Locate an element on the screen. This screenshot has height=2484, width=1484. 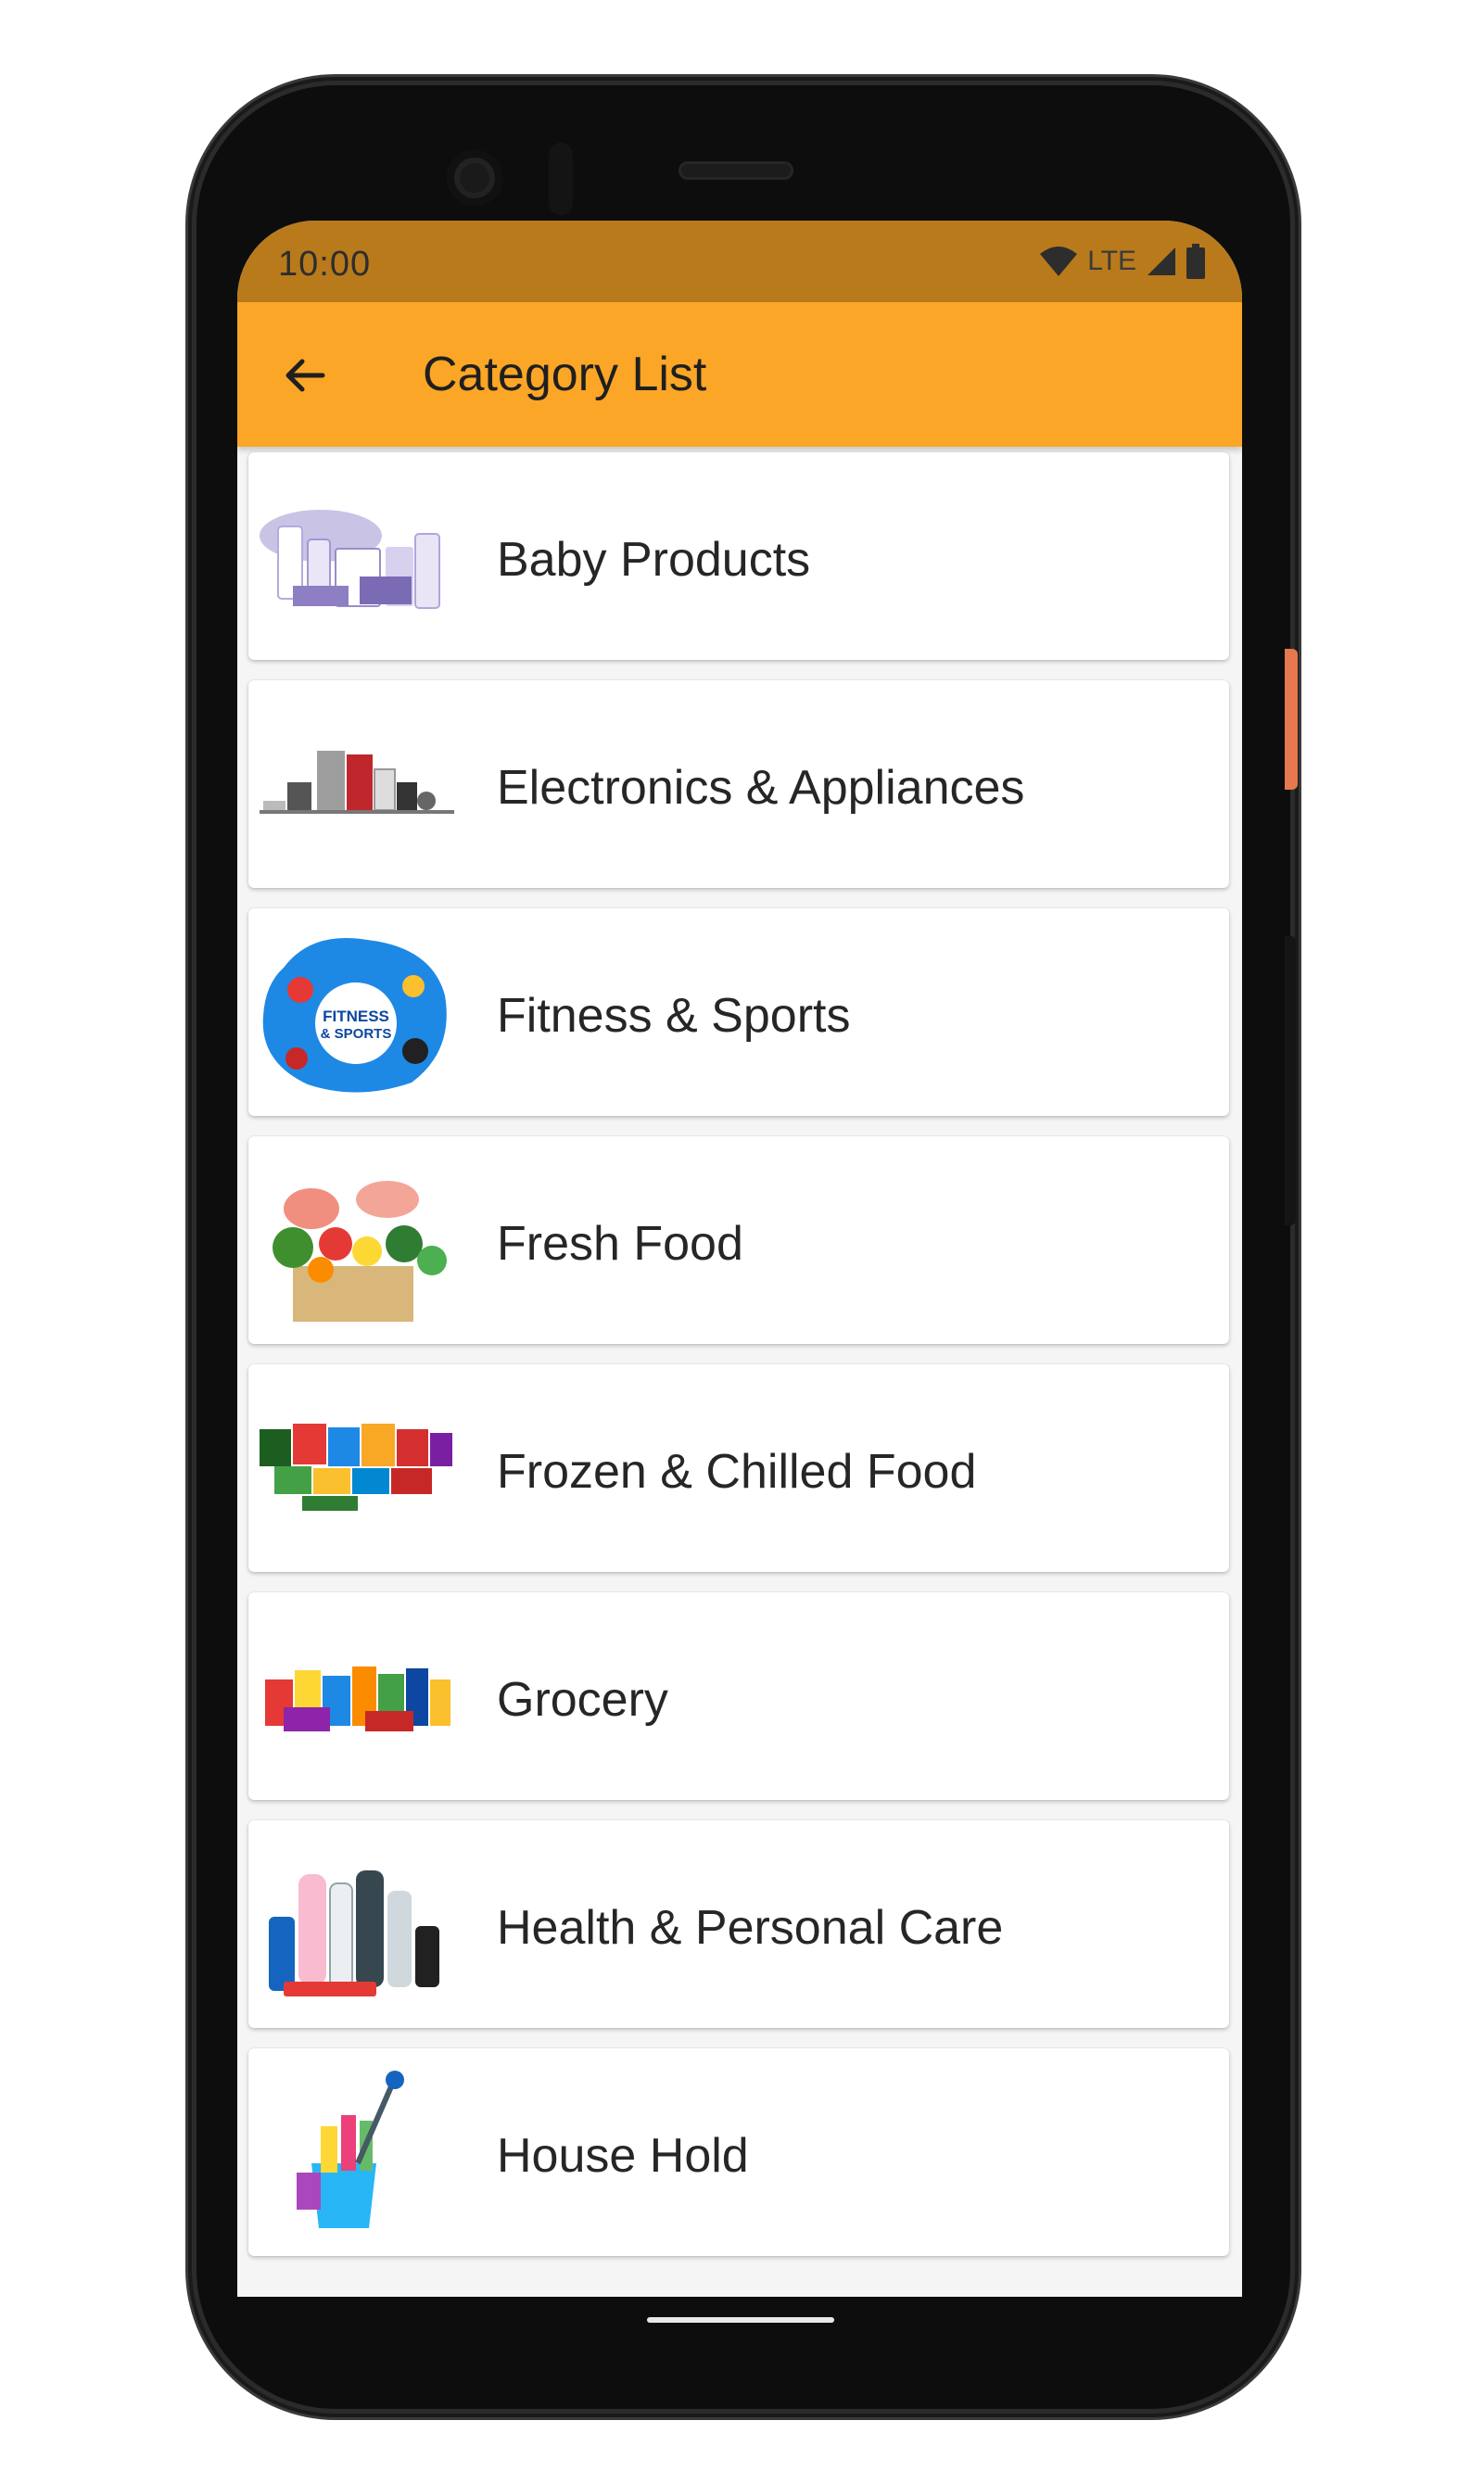
battery-icon is located at coordinates (1195, 261).